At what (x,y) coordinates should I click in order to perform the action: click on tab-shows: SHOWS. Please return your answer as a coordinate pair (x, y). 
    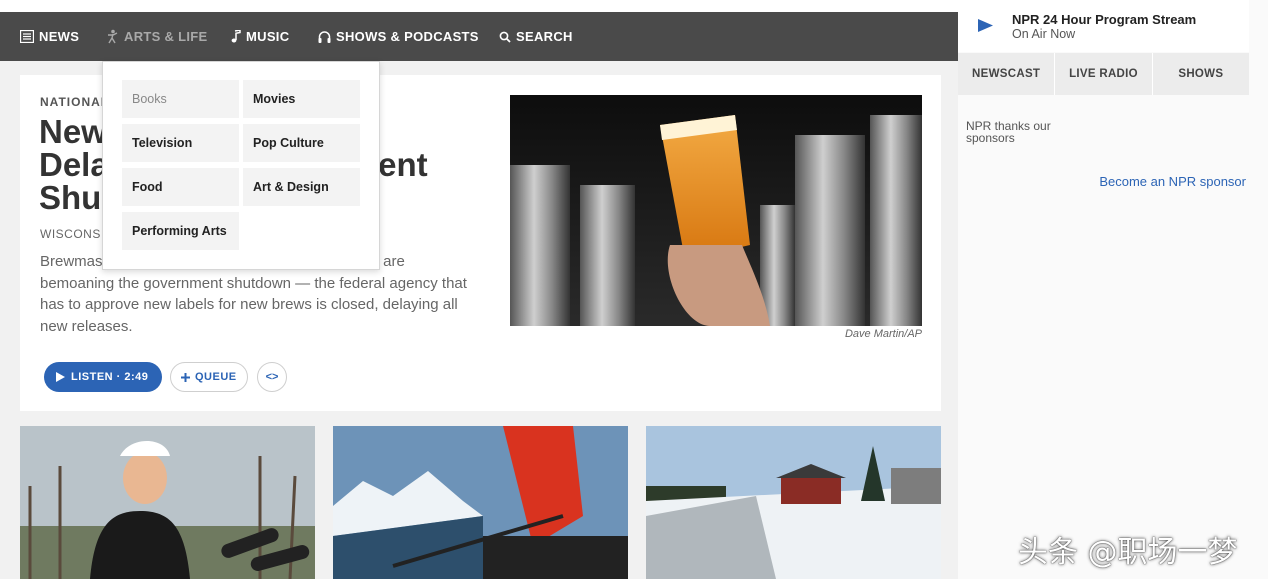
    Looking at the image, I should click on (1200, 74).